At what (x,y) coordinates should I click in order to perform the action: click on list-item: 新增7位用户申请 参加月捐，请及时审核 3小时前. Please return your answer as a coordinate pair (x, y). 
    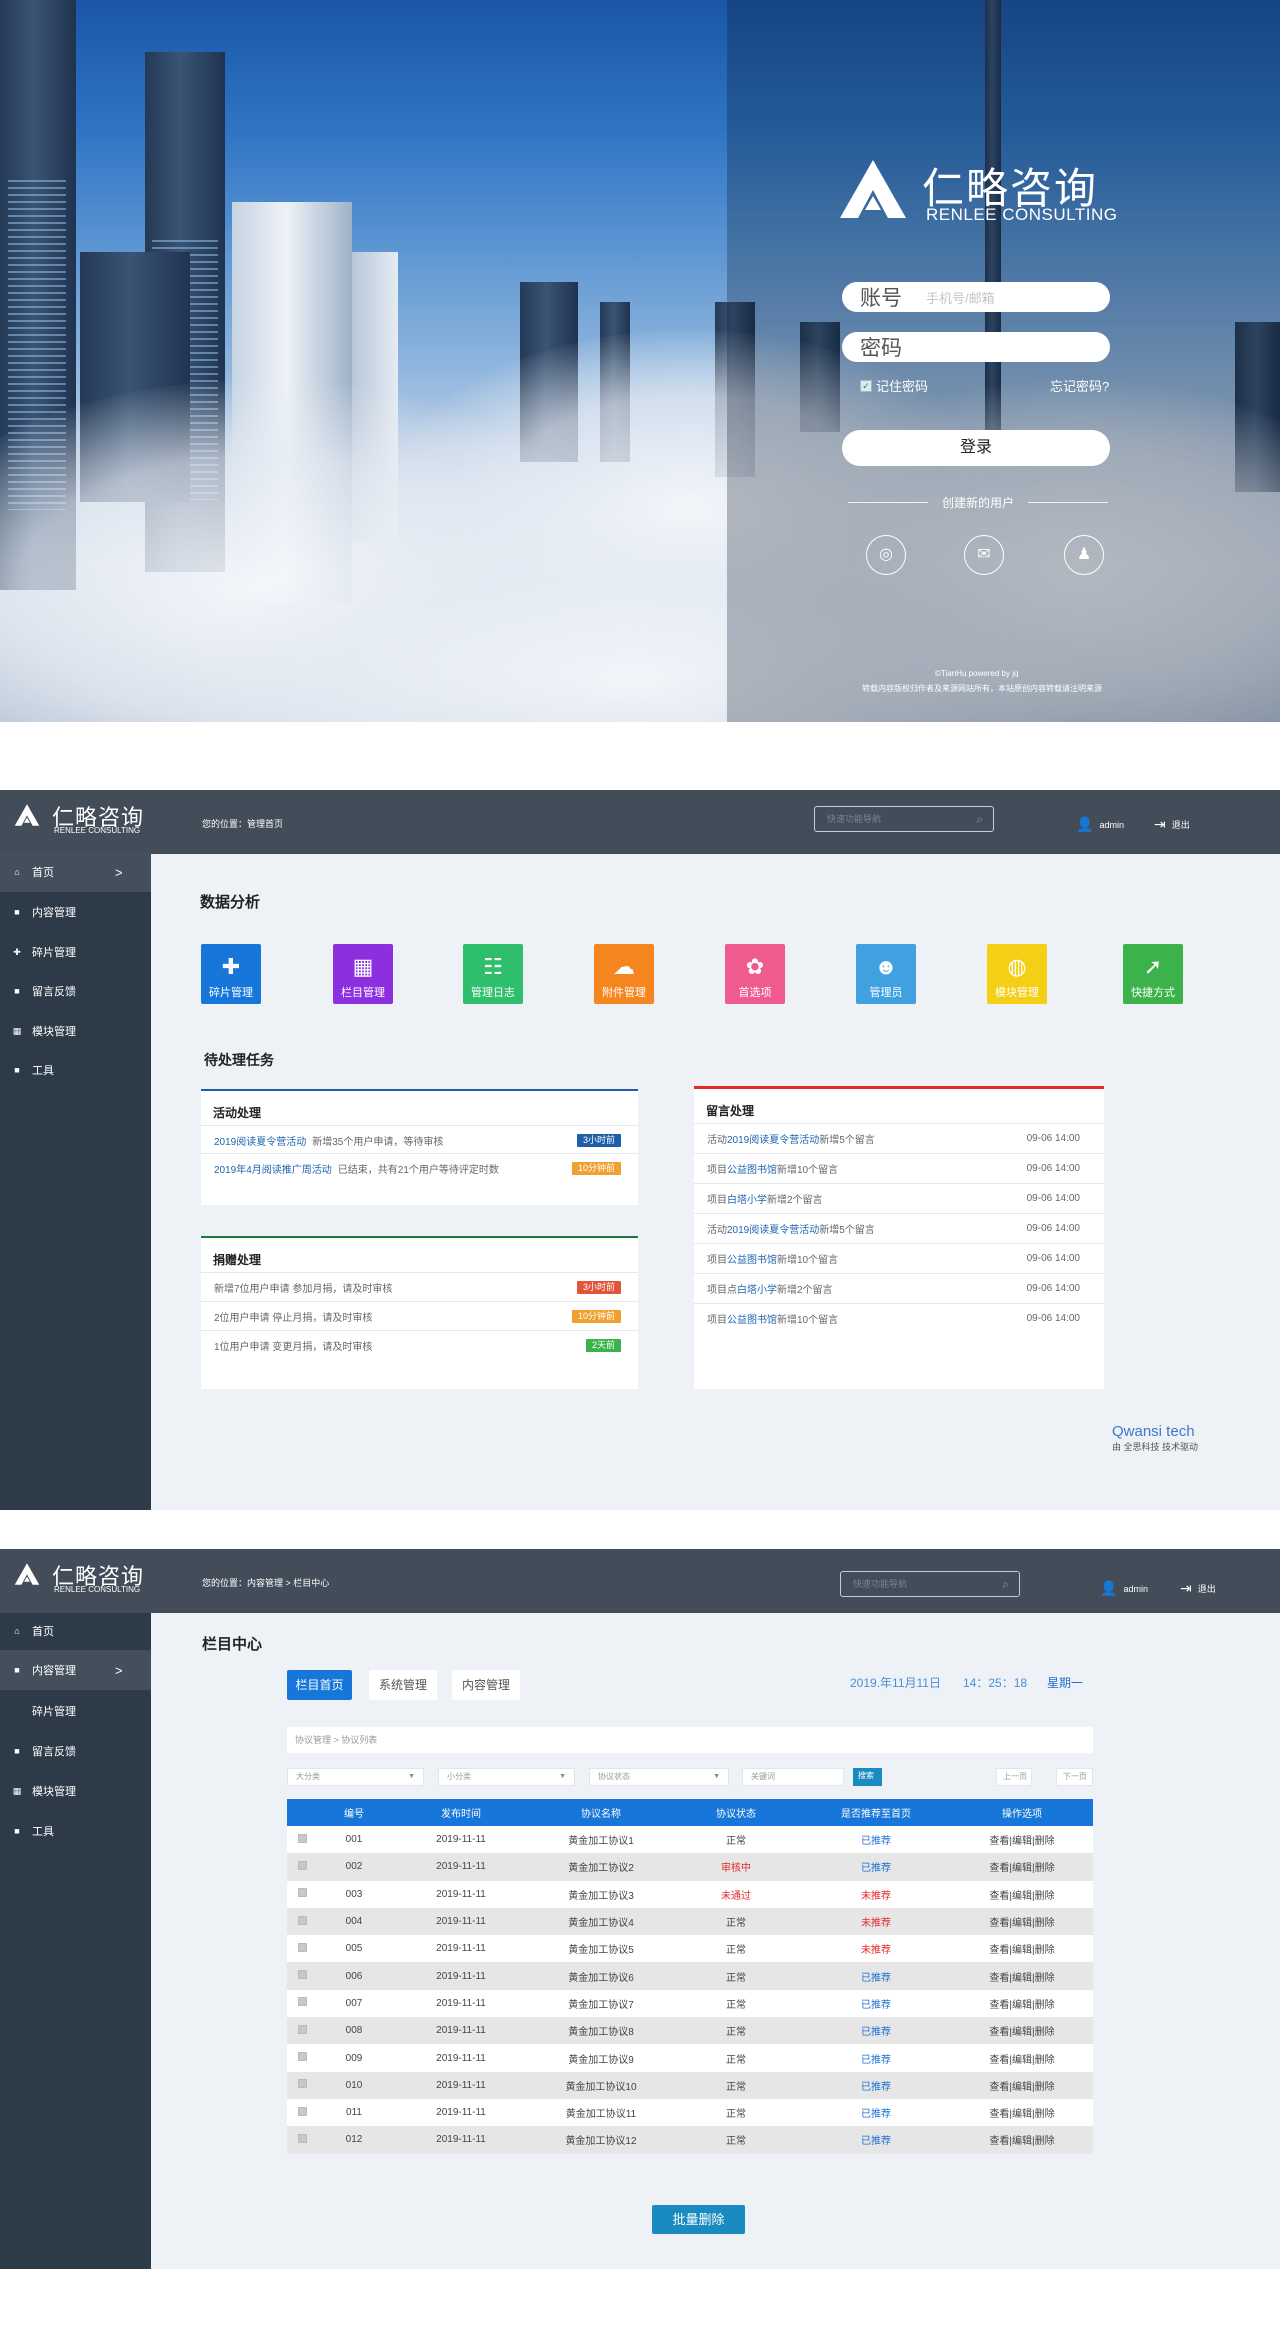
    Looking at the image, I should click on (419, 1287).